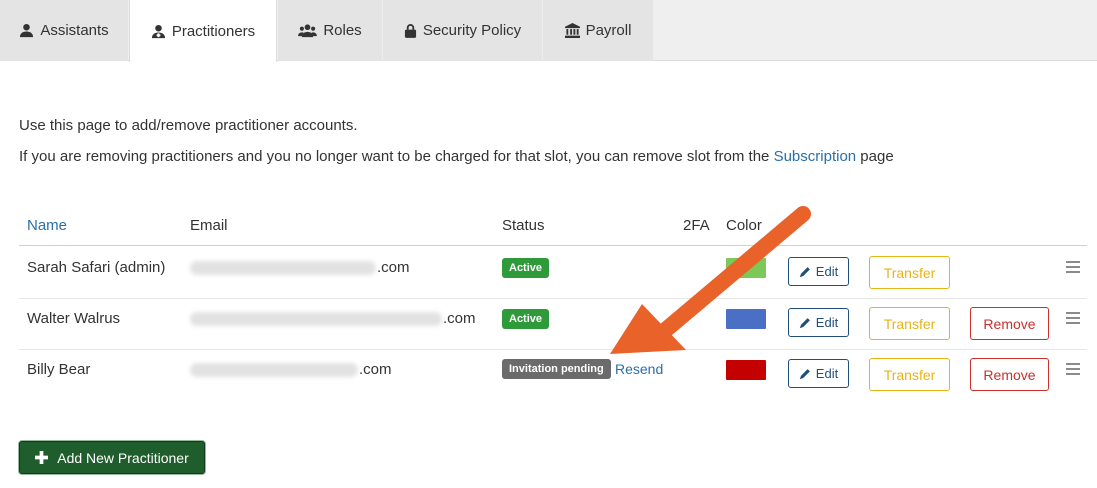 Image resolution: width=1097 pixels, height=488 pixels. What do you see at coordinates (209, 225) in the screenshot?
I see `column-header-email: Email` at bounding box center [209, 225].